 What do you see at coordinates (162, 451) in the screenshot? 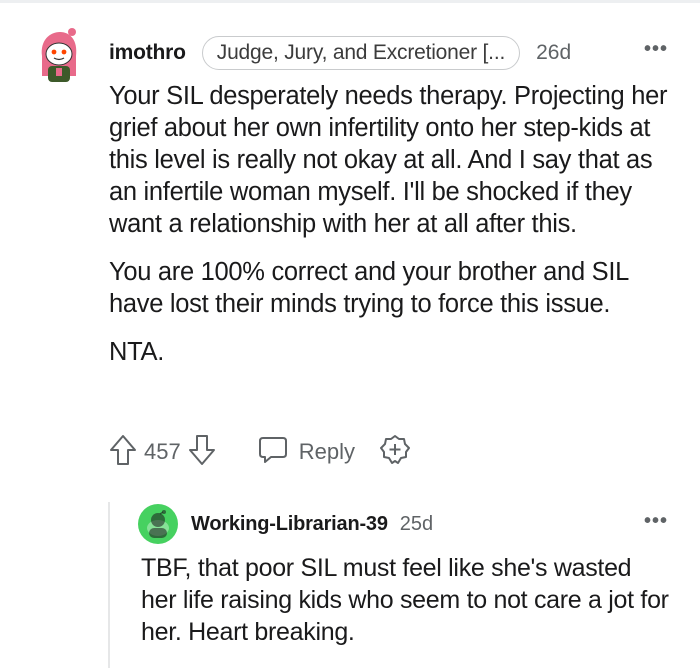
I see `vote-score: 457` at bounding box center [162, 451].